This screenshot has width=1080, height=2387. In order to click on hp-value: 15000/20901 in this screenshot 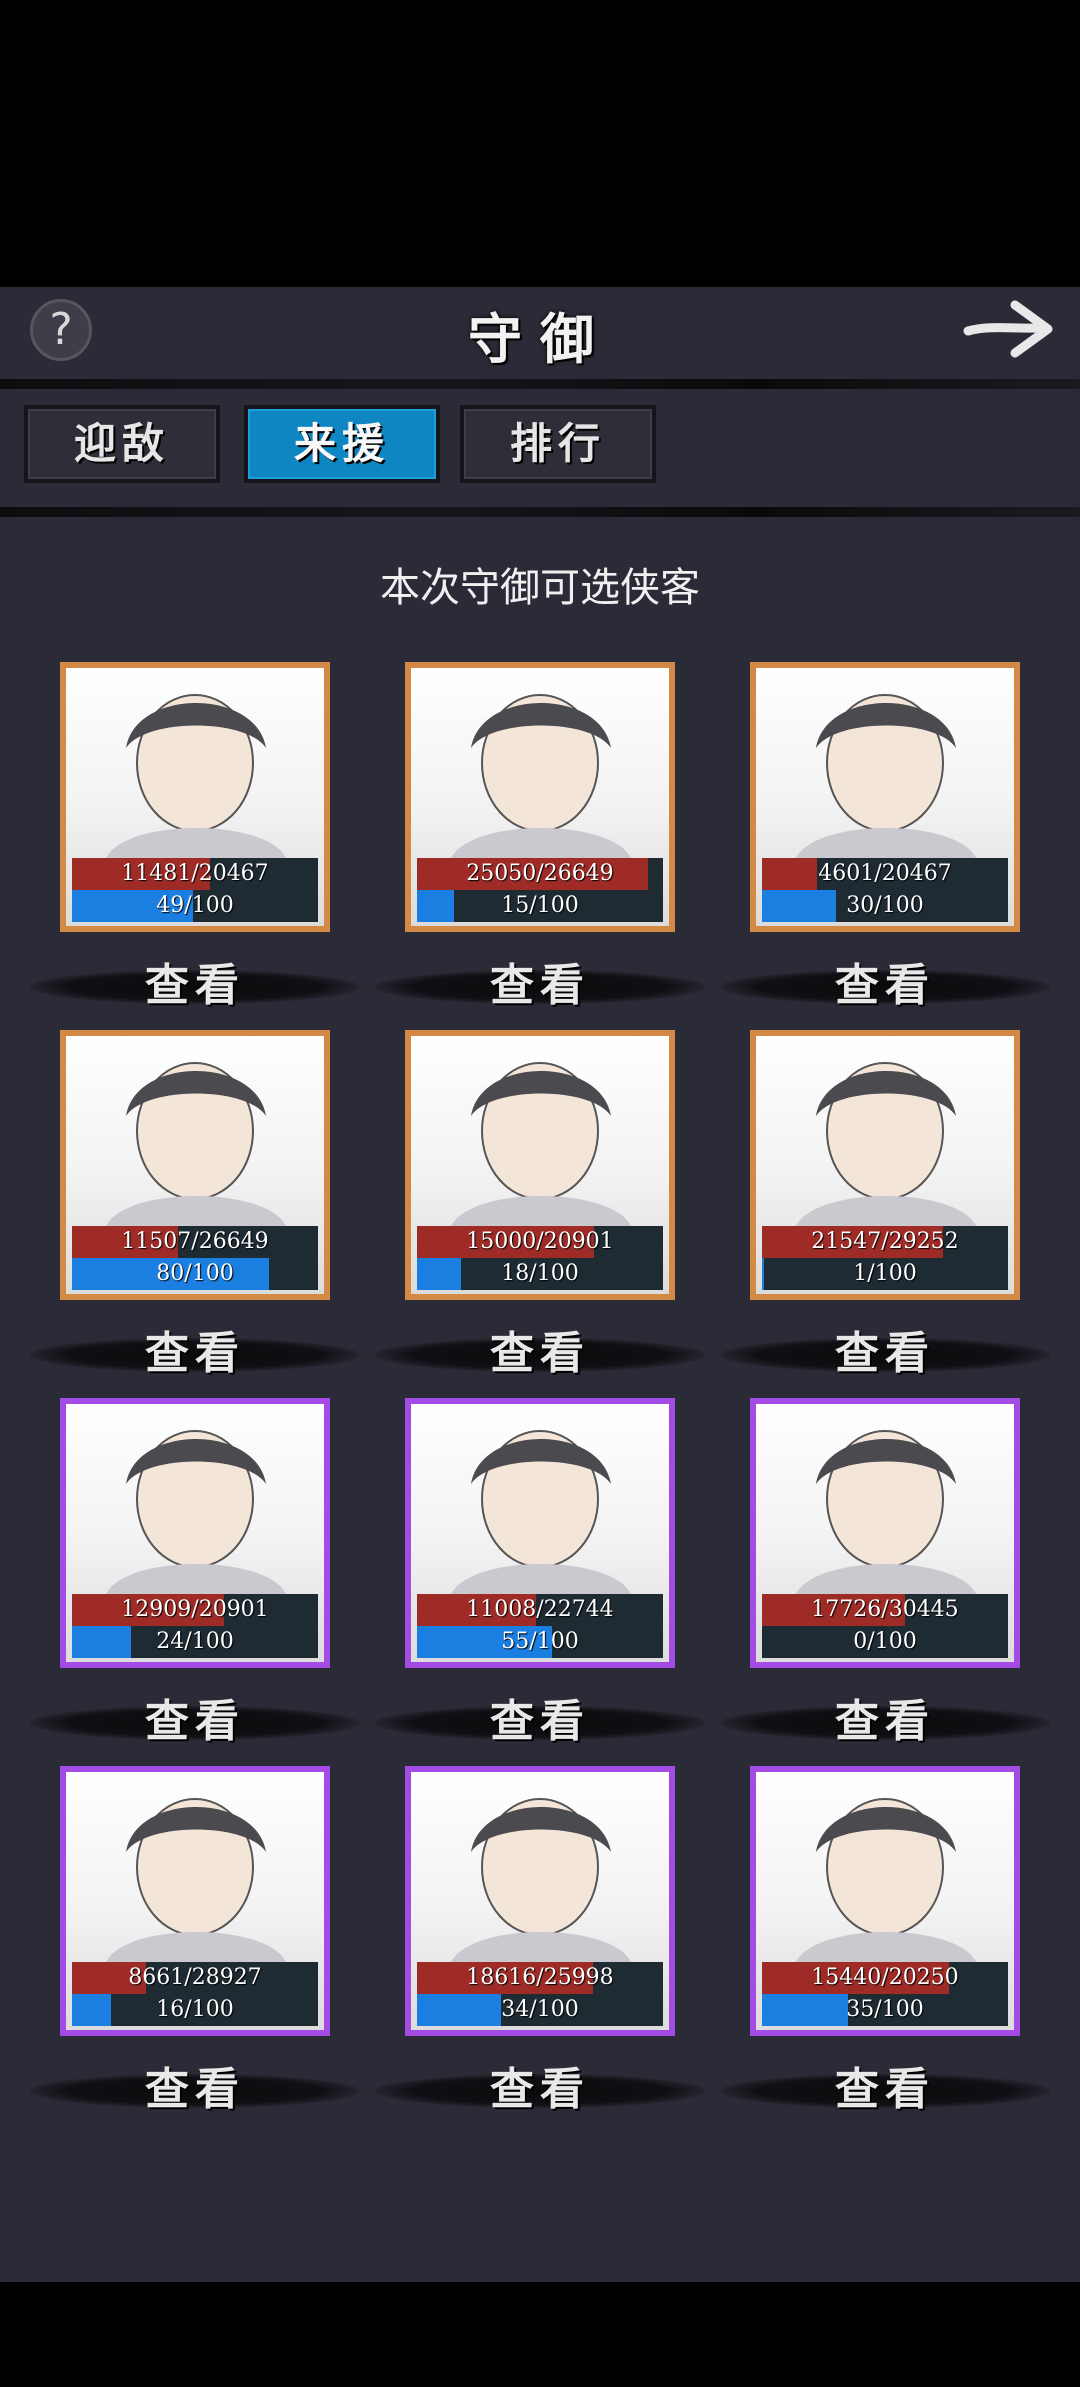, I will do `click(540, 1241)`.